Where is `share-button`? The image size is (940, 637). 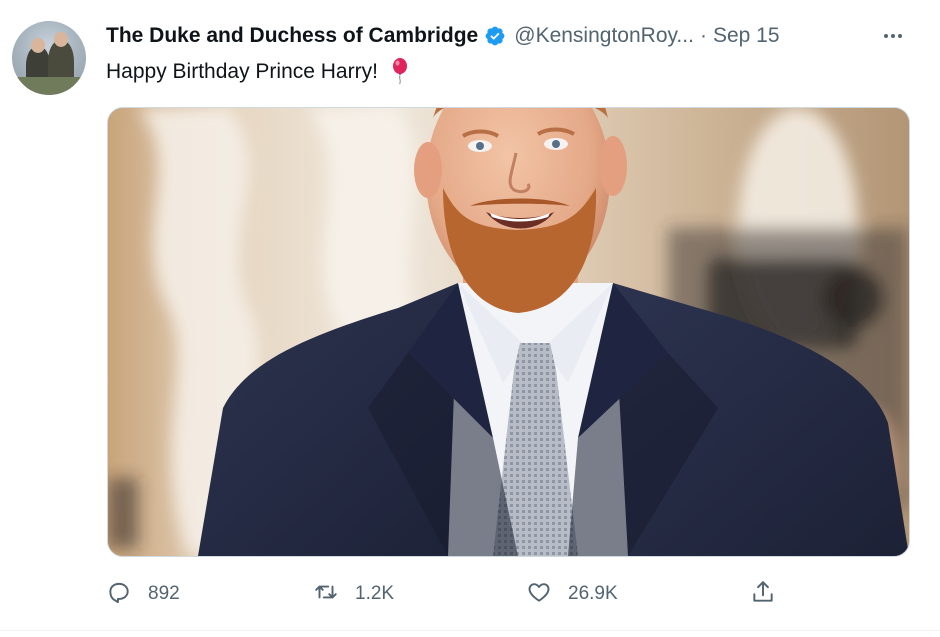
share-button is located at coordinates (763, 594).